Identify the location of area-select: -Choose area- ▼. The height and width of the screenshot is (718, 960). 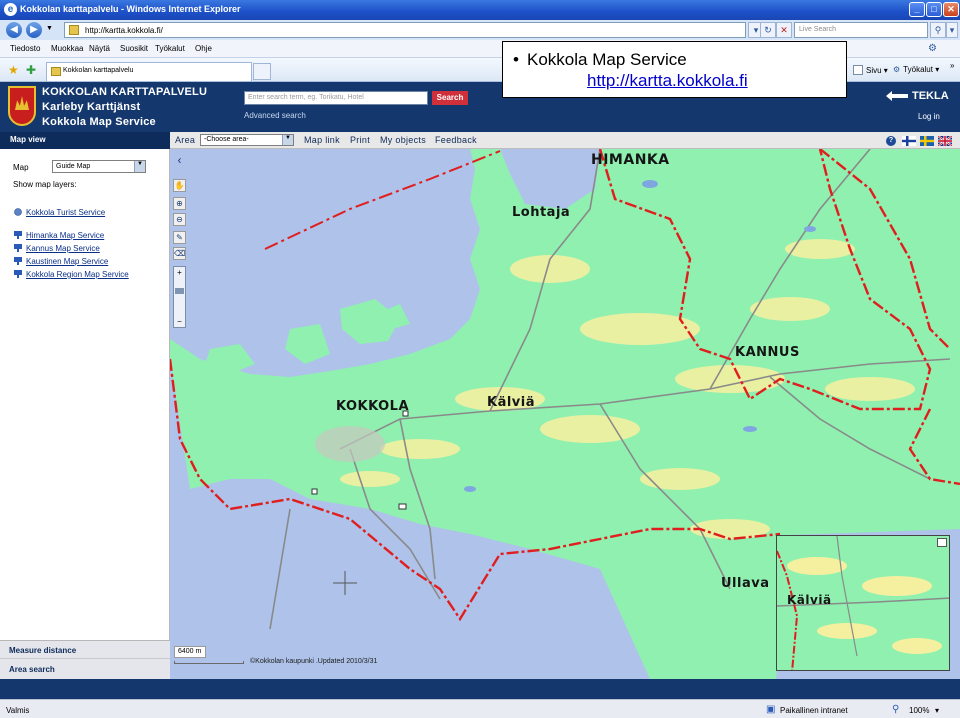
(247, 140).